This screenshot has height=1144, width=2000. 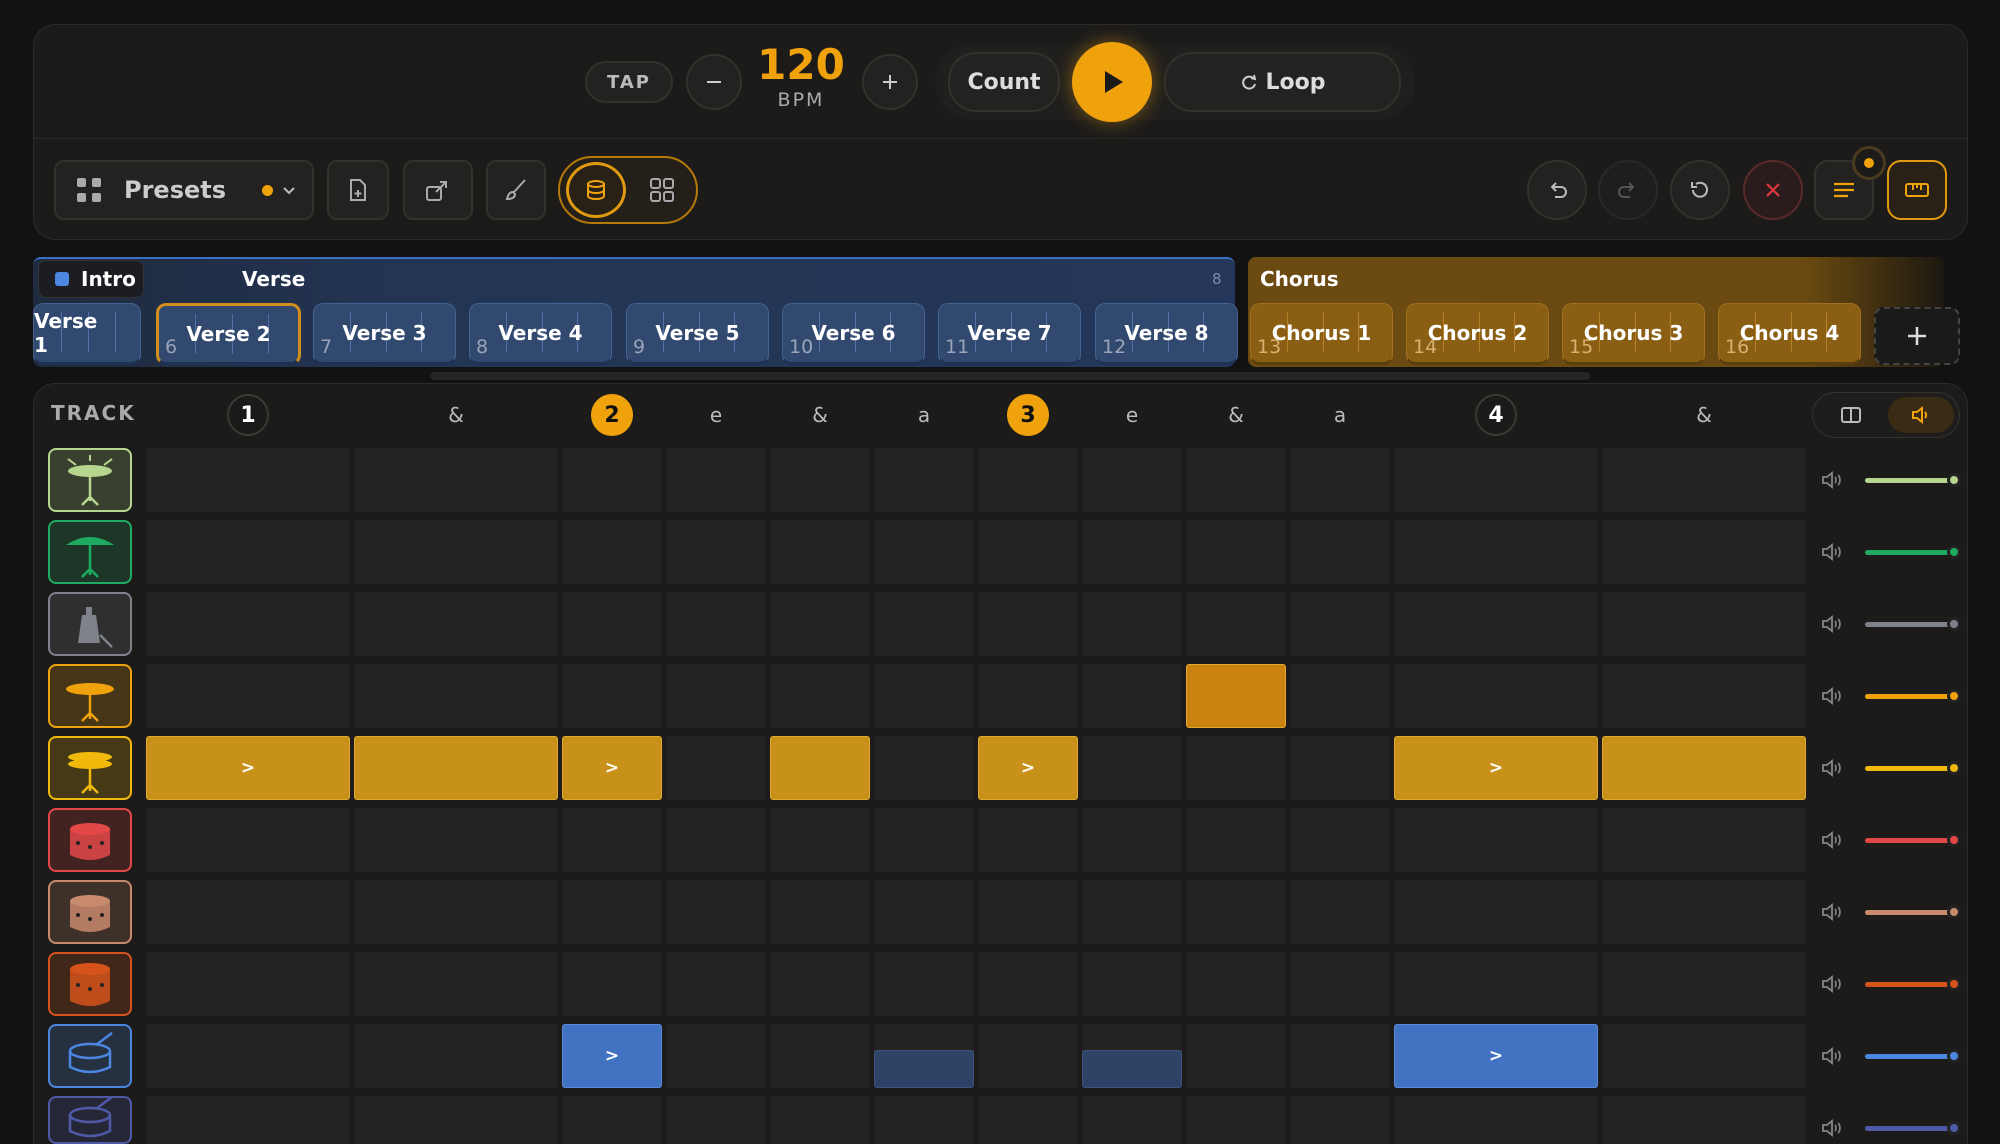 I want to click on segment-chorus-2: Chorus 2 14, so click(x=1477, y=334).